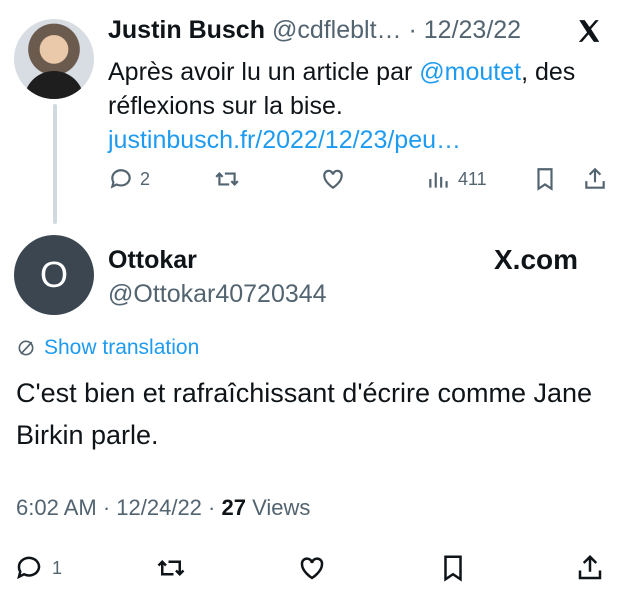  Describe the element at coordinates (464, 30) in the screenshot. I see `tweet1-date: · 12/23/22` at that location.